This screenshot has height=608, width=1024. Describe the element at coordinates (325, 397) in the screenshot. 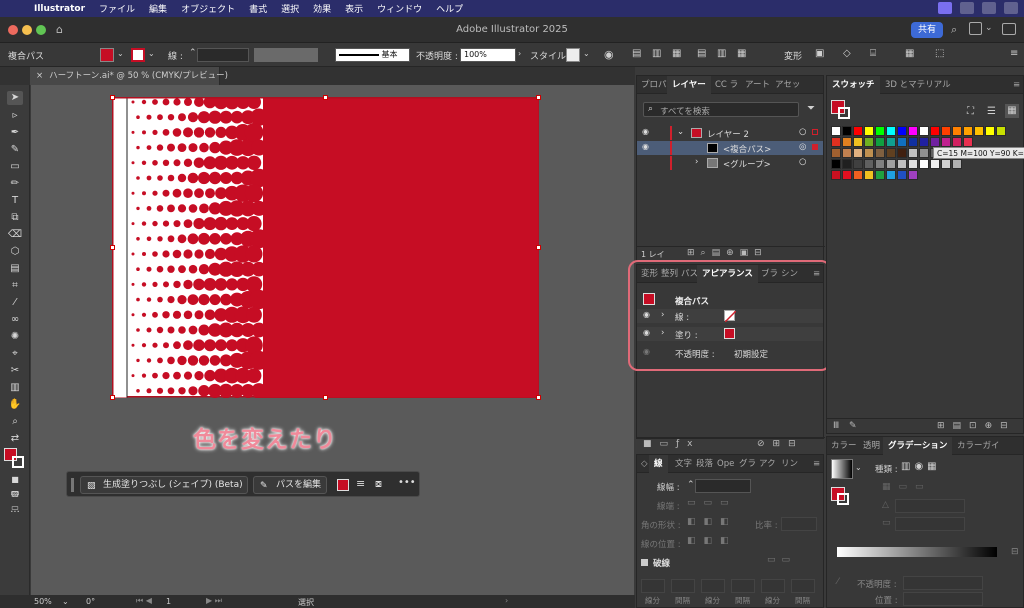

I see `handle-b` at that location.